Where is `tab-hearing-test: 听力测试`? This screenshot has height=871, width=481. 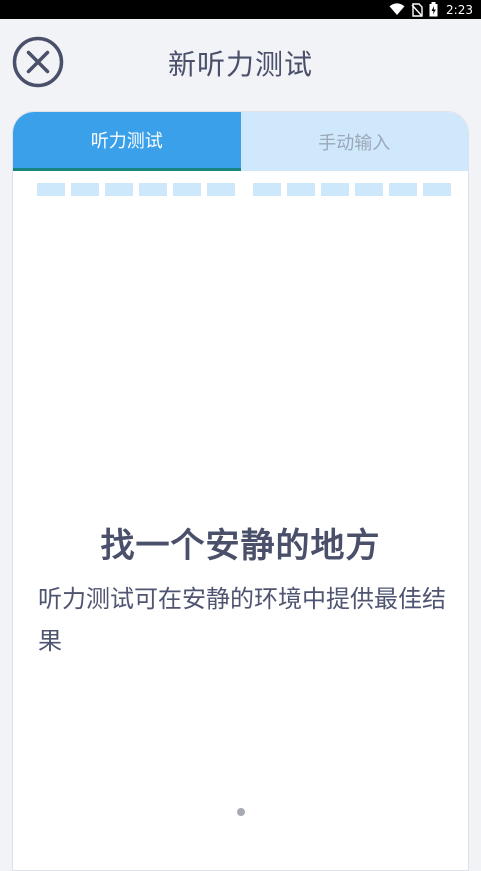
tab-hearing-test: 听力测试 is located at coordinates (127, 141).